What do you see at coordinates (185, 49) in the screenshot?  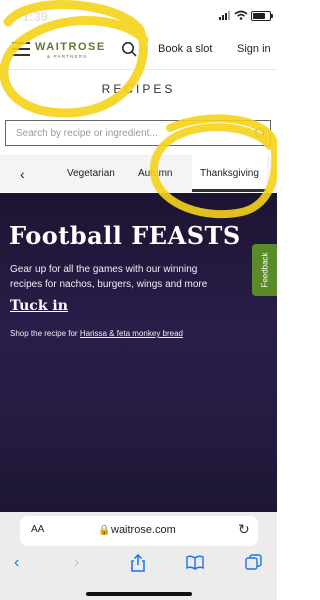 I see `book-slot-link: Book a slot` at bounding box center [185, 49].